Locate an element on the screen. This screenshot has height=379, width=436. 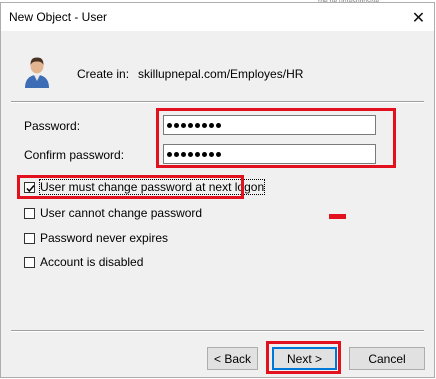
separator-top is located at coordinates (217, 102).